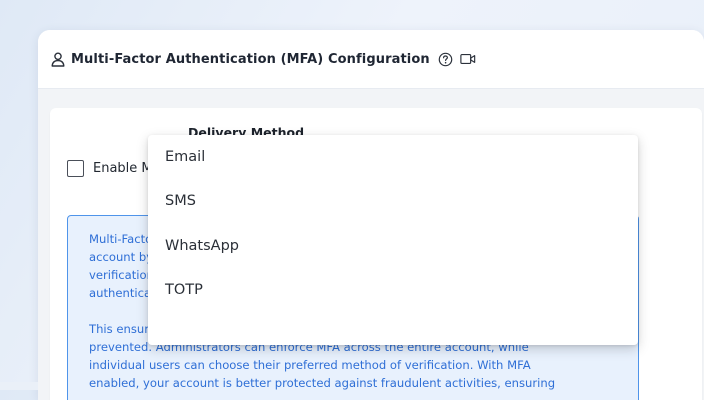 The image size is (704, 400). I want to click on dropdown-option-sms: SMS, so click(393, 201).